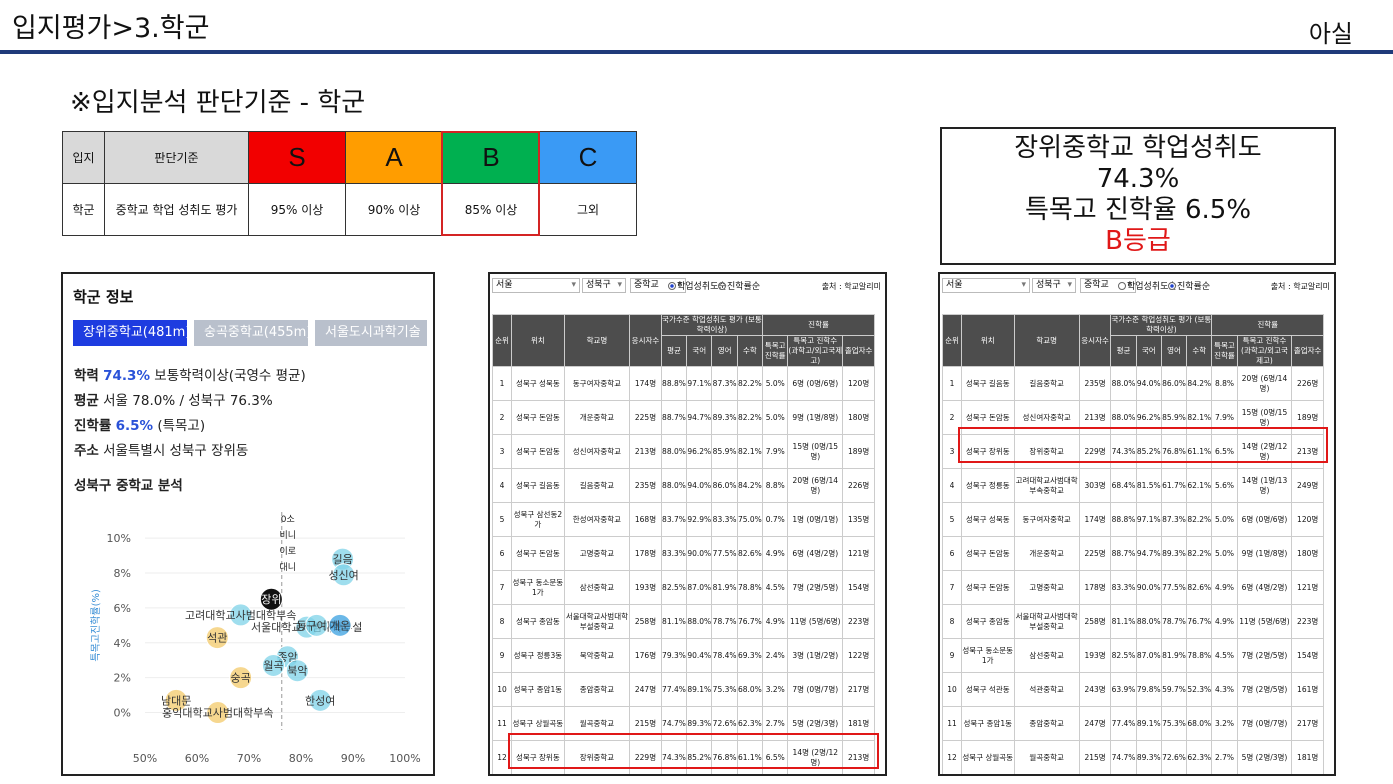  Describe the element at coordinates (699, 587) in the screenshot. I see `table-cell: 87.0%` at that location.